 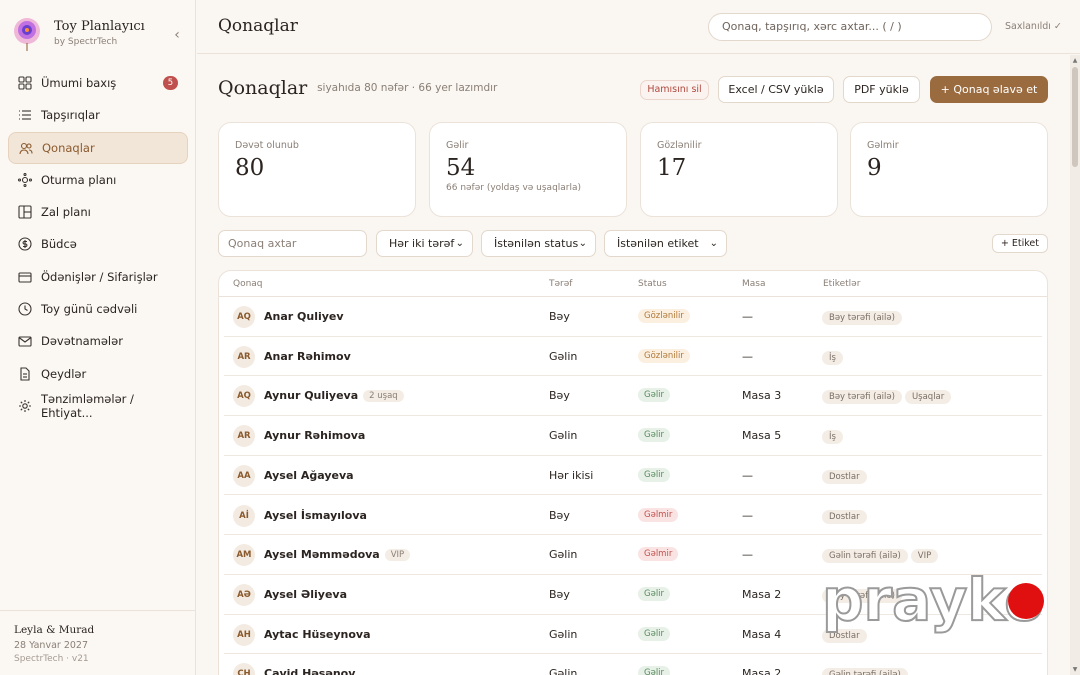 What do you see at coordinates (633, 476) in the screenshot?
I see `table-row: AA Aysel Ağayeva Hər ikisi Gəlir — Dostlar` at bounding box center [633, 476].